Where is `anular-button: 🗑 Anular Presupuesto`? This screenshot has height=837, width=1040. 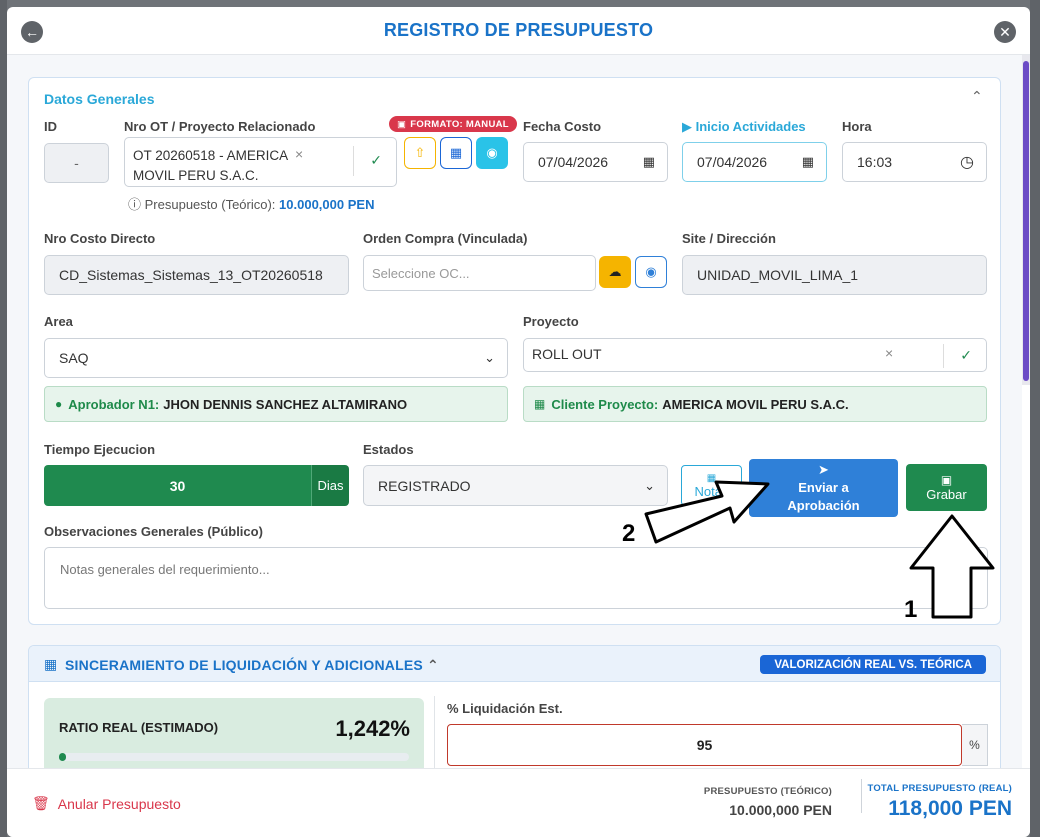 anular-button: 🗑 Anular Presupuesto is located at coordinates (106, 803).